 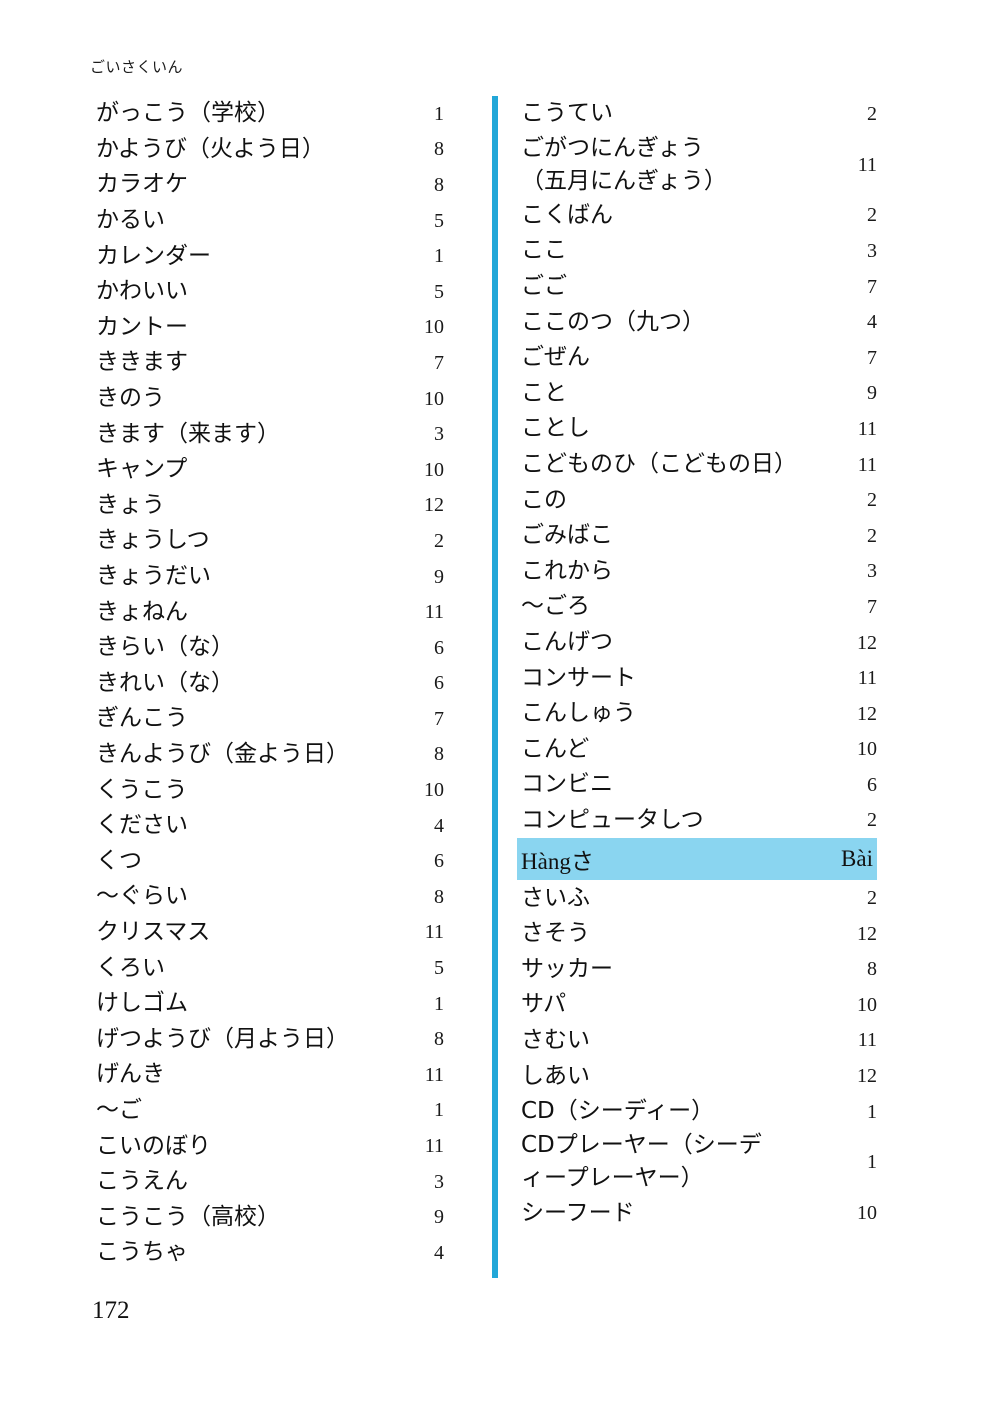 What do you see at coordinates (697, 859) in the screenshot?
I see `section-header-row: Hàngさ Bài` at bounding box center [697, 859].